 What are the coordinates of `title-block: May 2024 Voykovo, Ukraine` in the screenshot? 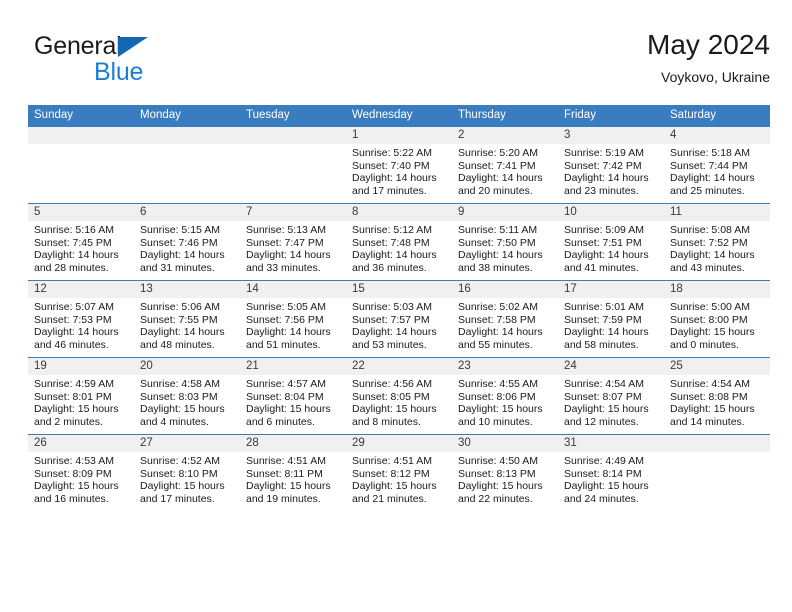 It's located at (708, 57).